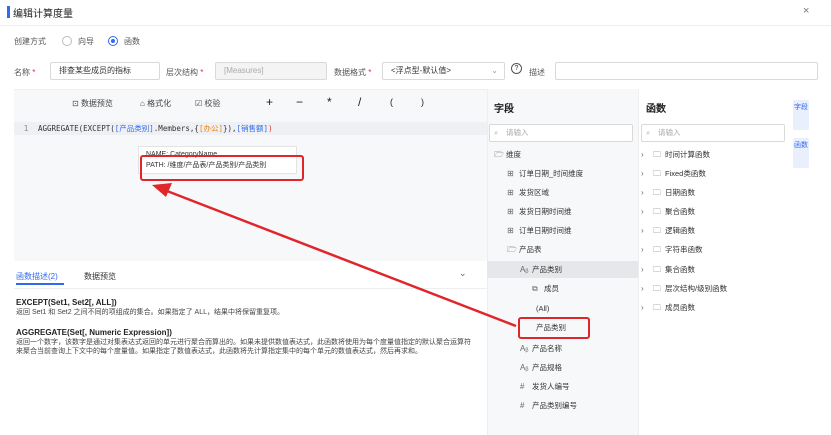 This screenshot has width=831, height=435. Describe the element at coordinates (162, 190) in the screenshot. I see `arrow-head` at that location.